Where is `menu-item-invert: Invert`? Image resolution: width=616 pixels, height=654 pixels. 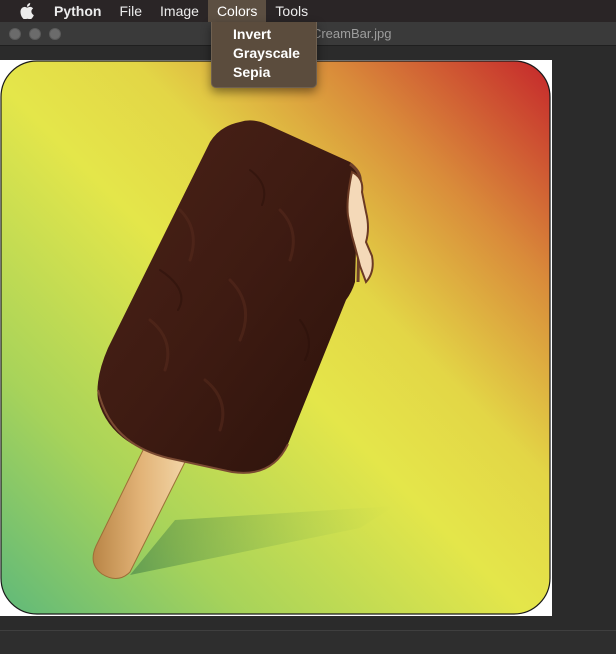
menu-item-invert: Invert is located at coordinates (264, 34).